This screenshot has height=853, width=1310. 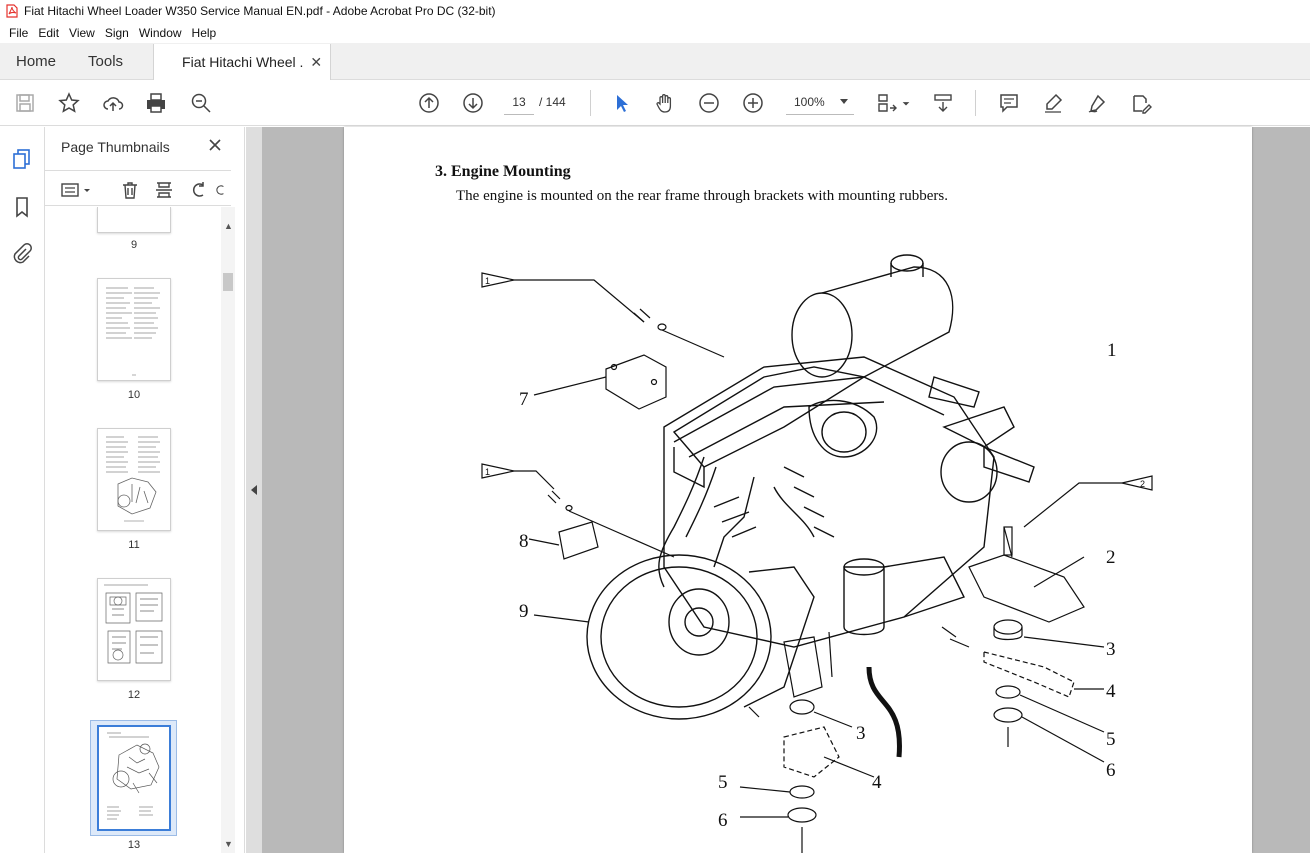 I want to click on page-thumbnails-panel: Page Thumbnails 9 10 11 12 13 ▲ ▼, so click(x=145, y=490).